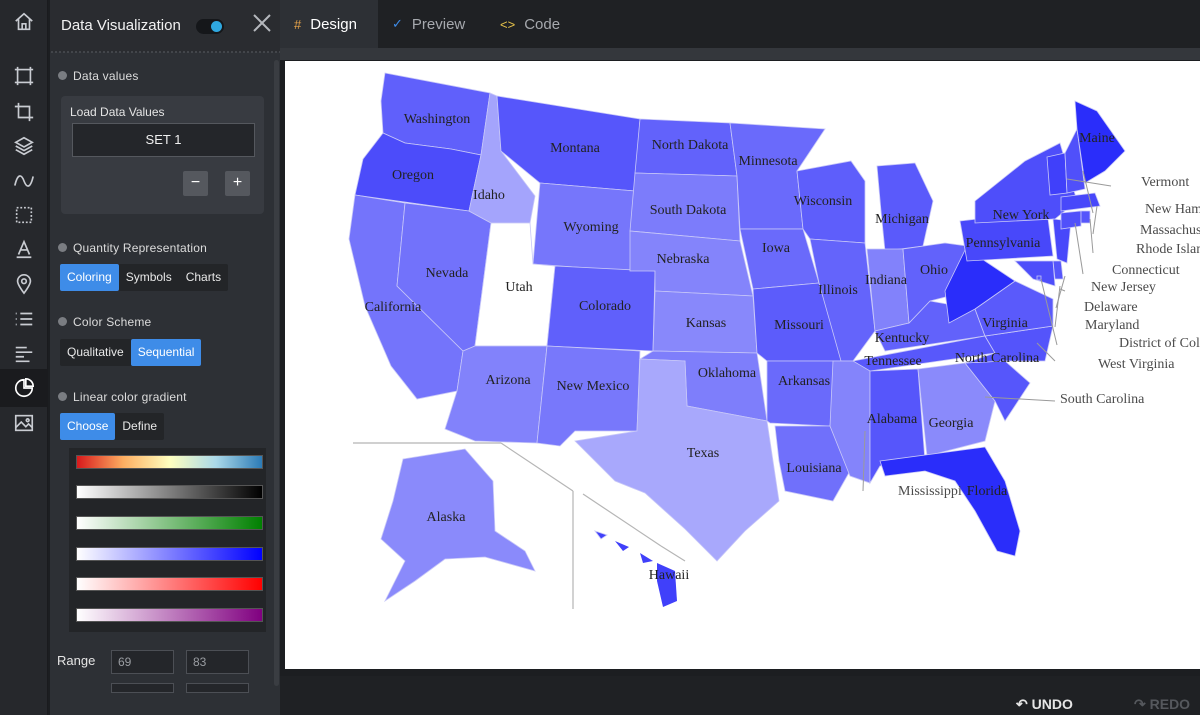  What do you see at coordinates (132, 248) in the screenshot?
I see `quantity-label: Quantity Representation` at bounding box center [132, 248].